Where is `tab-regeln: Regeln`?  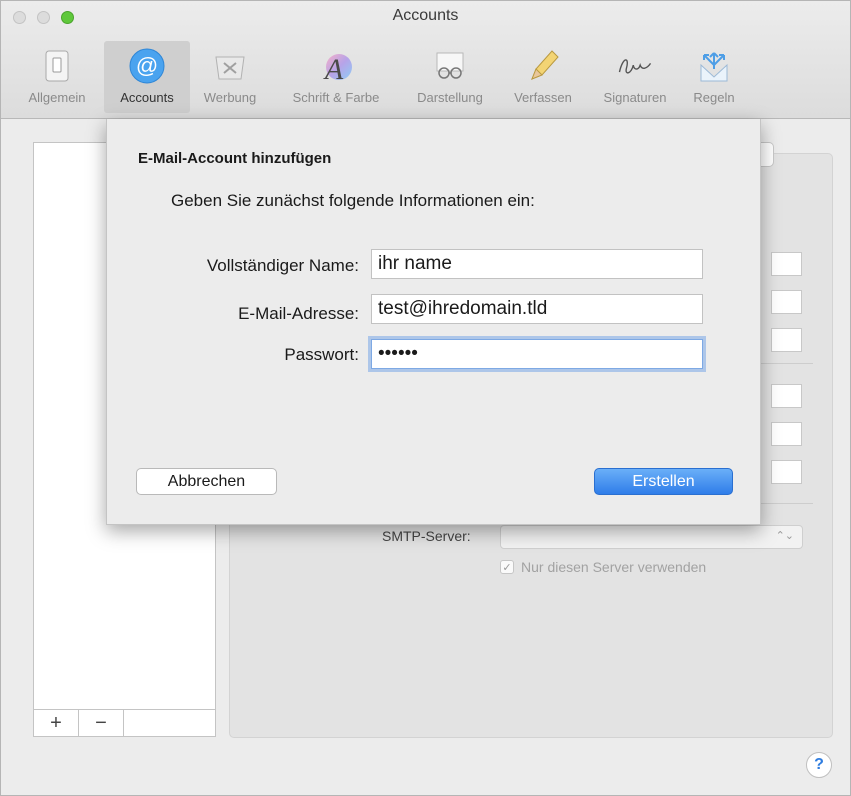
tab-regeln: Regeln is located at coordinates (714, 77).